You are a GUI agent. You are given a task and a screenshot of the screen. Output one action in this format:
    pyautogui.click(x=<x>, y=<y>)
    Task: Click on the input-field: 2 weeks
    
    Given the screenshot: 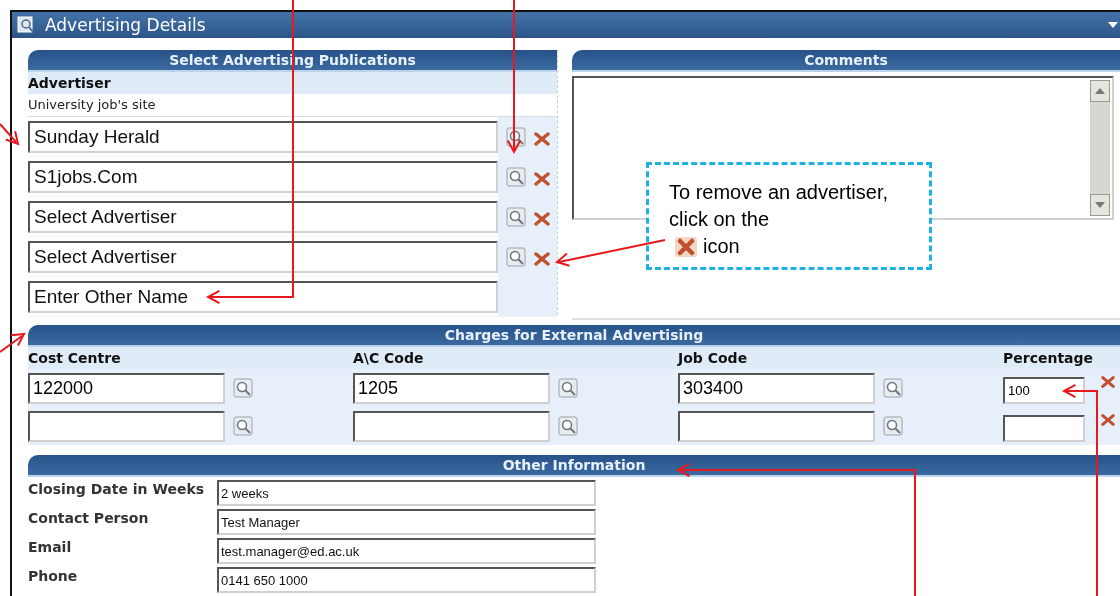 What is the action you would take?
    pyautogui.click(x=406, y=493)
    